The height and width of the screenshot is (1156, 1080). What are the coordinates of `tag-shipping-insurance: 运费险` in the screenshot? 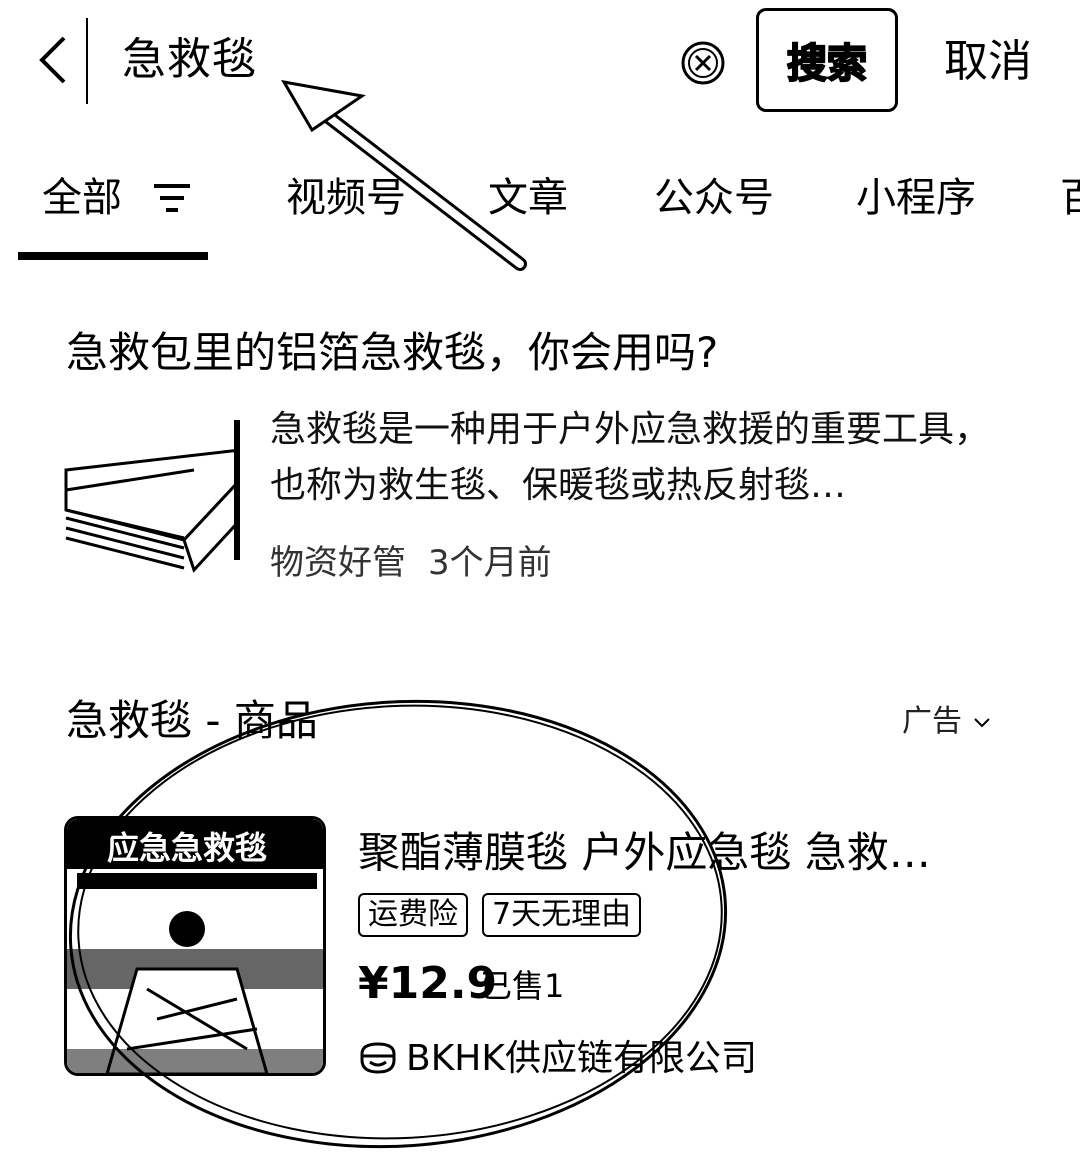 It's located at (413, 915).